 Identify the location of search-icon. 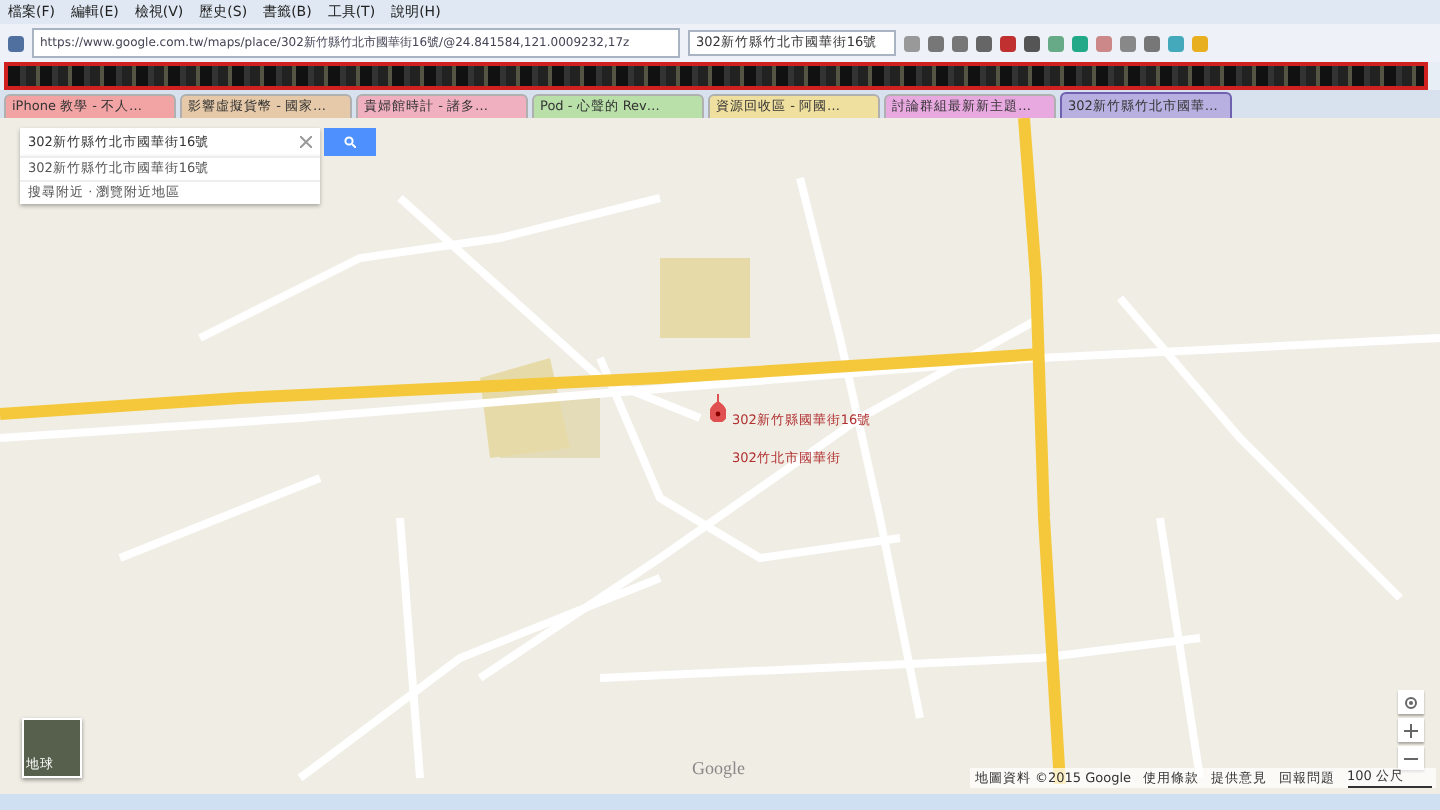
(350, 142).